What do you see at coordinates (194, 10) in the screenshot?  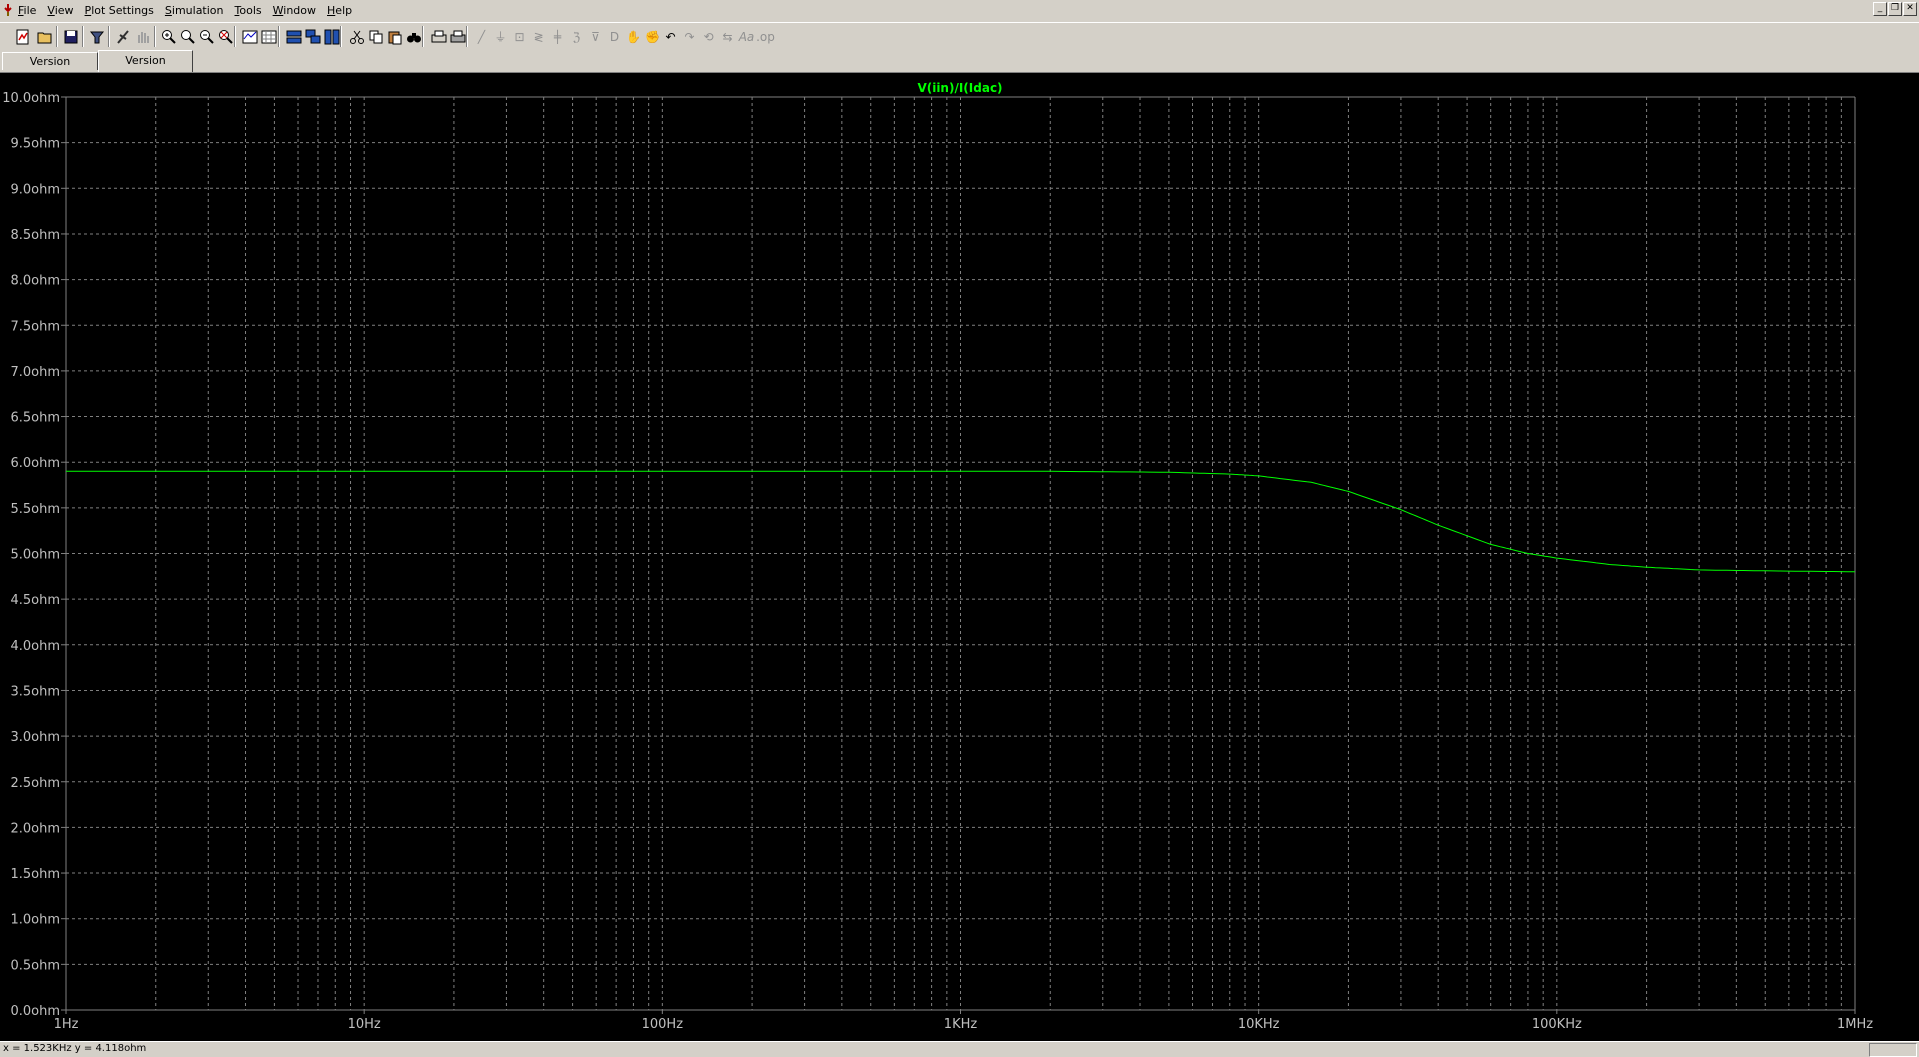 I see `menu-simulation: Simulation` at bounding box center [194, 10].